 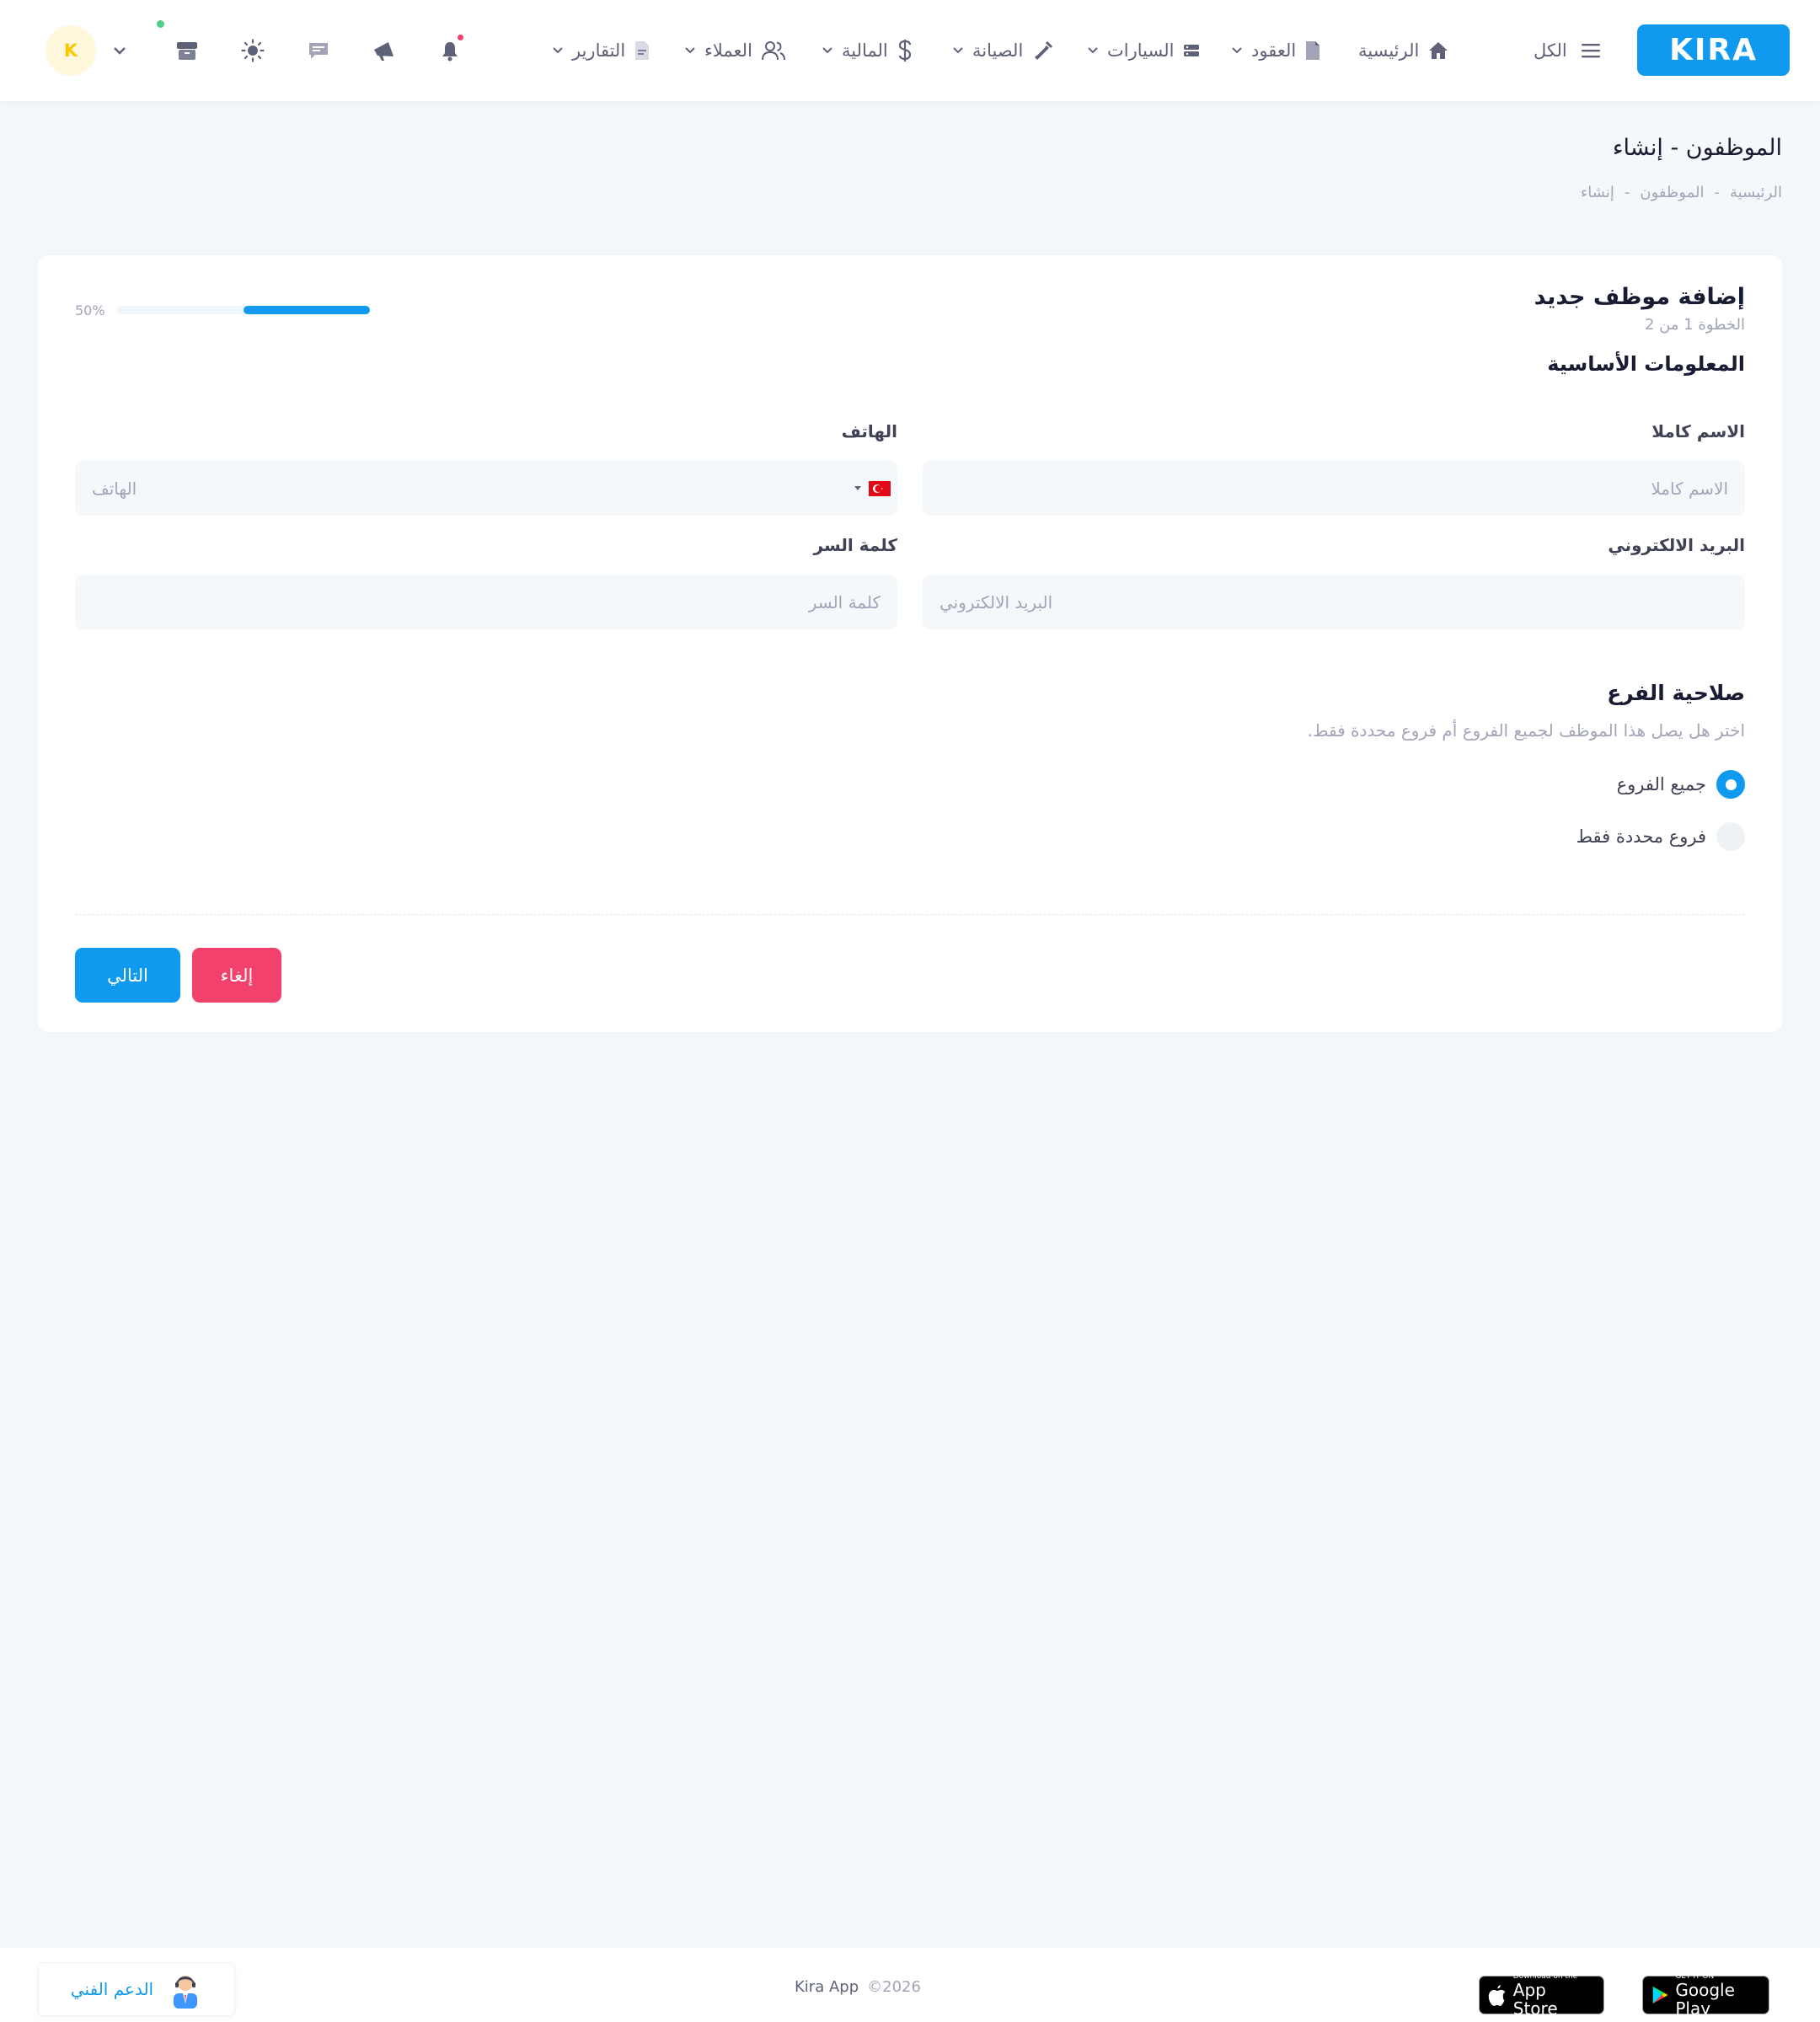 What do you see at coordinates (1334, 602) in the screenshot?
I see `email-input` at bounding box center [1334, 602].